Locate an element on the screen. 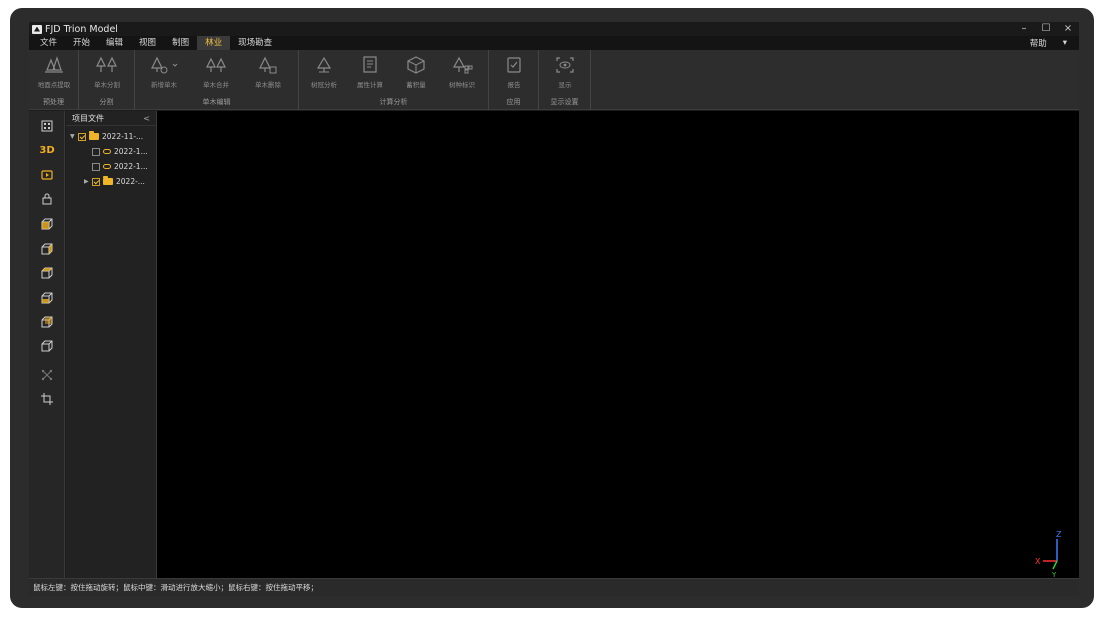 The width and height of the screenshot is (1107, 620). ribbon-group-display: 显示 显示设置 is located at coordinates (565, 80).